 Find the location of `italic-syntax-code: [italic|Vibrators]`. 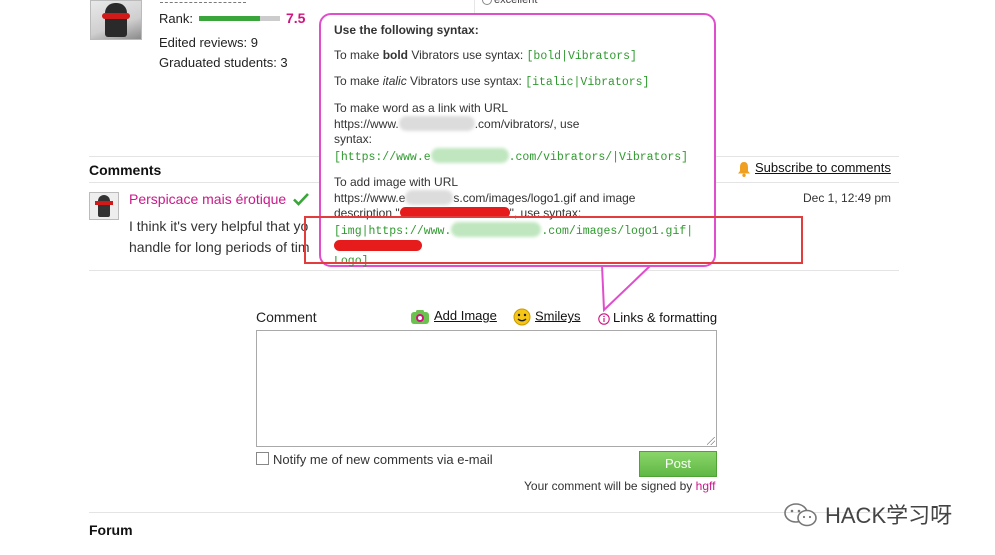

italic-syntax-code: [italic|Vibrators] is located at coordinates (587, 82).